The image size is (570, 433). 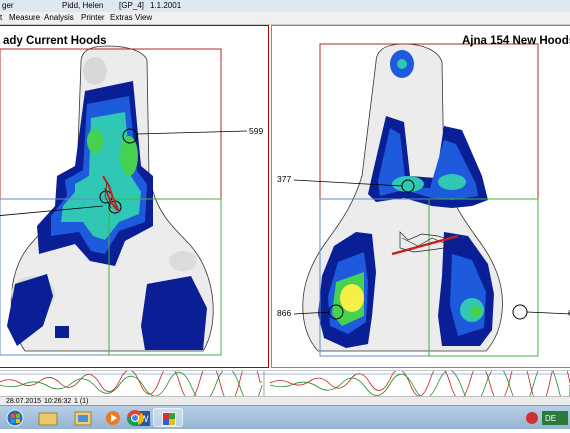 I want to click on menu-item-partial: t, so click(x=1, y=18).